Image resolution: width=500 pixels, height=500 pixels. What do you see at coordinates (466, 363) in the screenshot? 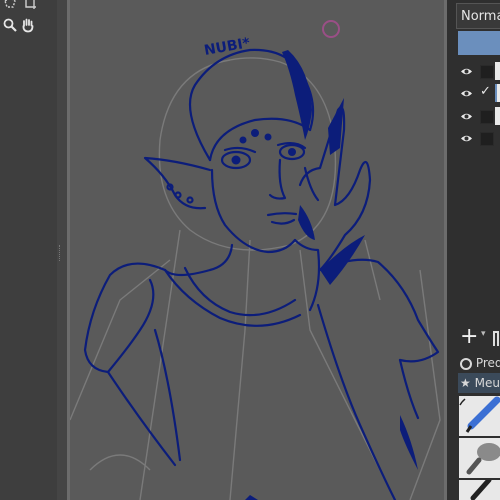
I see `preset-circle-icon` at bounding box center [466, 363].